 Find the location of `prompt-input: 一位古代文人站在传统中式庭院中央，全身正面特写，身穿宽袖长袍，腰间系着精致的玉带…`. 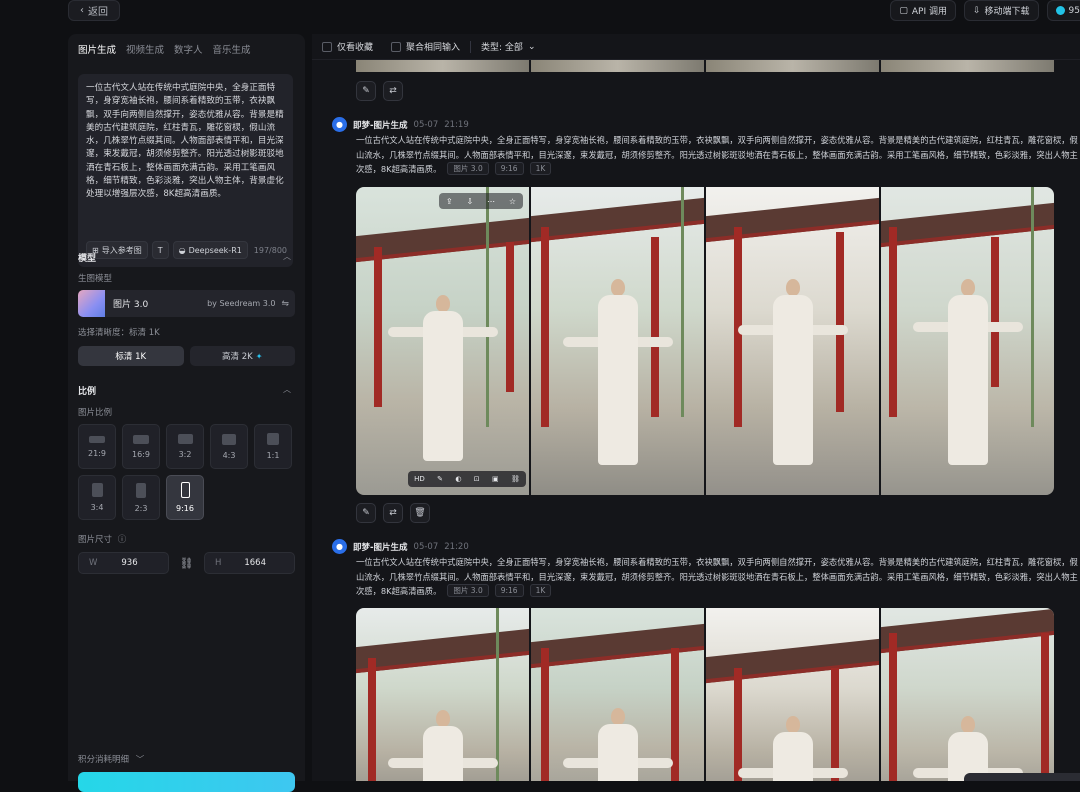

prompt-input: 一位古代文人站在传统中式庭院中央，全身正面特写，身穿宽袖长袍，腰间系着精致的玉带… is located at coordinates (185, 170).